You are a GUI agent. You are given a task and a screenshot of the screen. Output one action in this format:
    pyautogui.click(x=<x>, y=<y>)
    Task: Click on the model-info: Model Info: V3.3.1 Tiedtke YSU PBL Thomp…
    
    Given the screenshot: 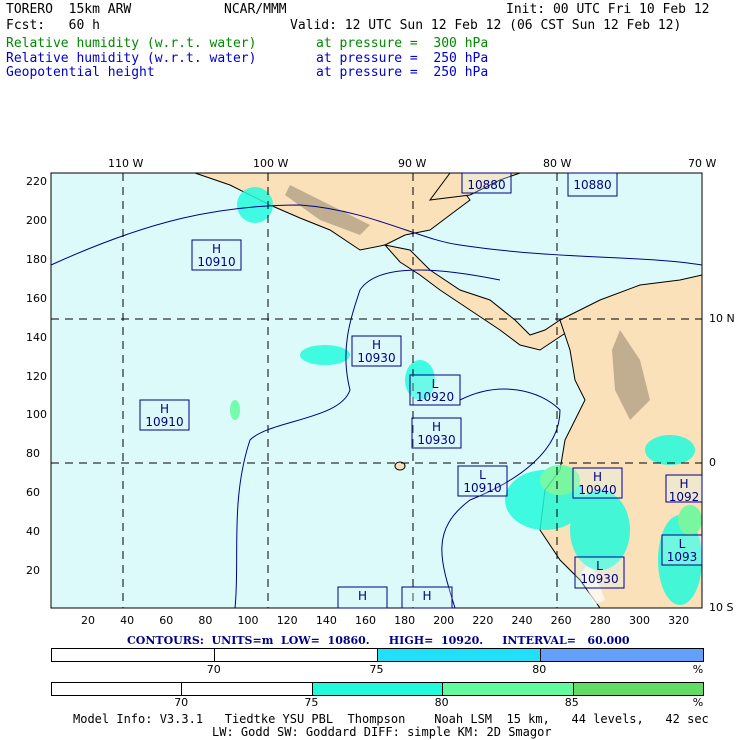 What is the action you would take?
    pyautogui.click(x=391, y=719)
    